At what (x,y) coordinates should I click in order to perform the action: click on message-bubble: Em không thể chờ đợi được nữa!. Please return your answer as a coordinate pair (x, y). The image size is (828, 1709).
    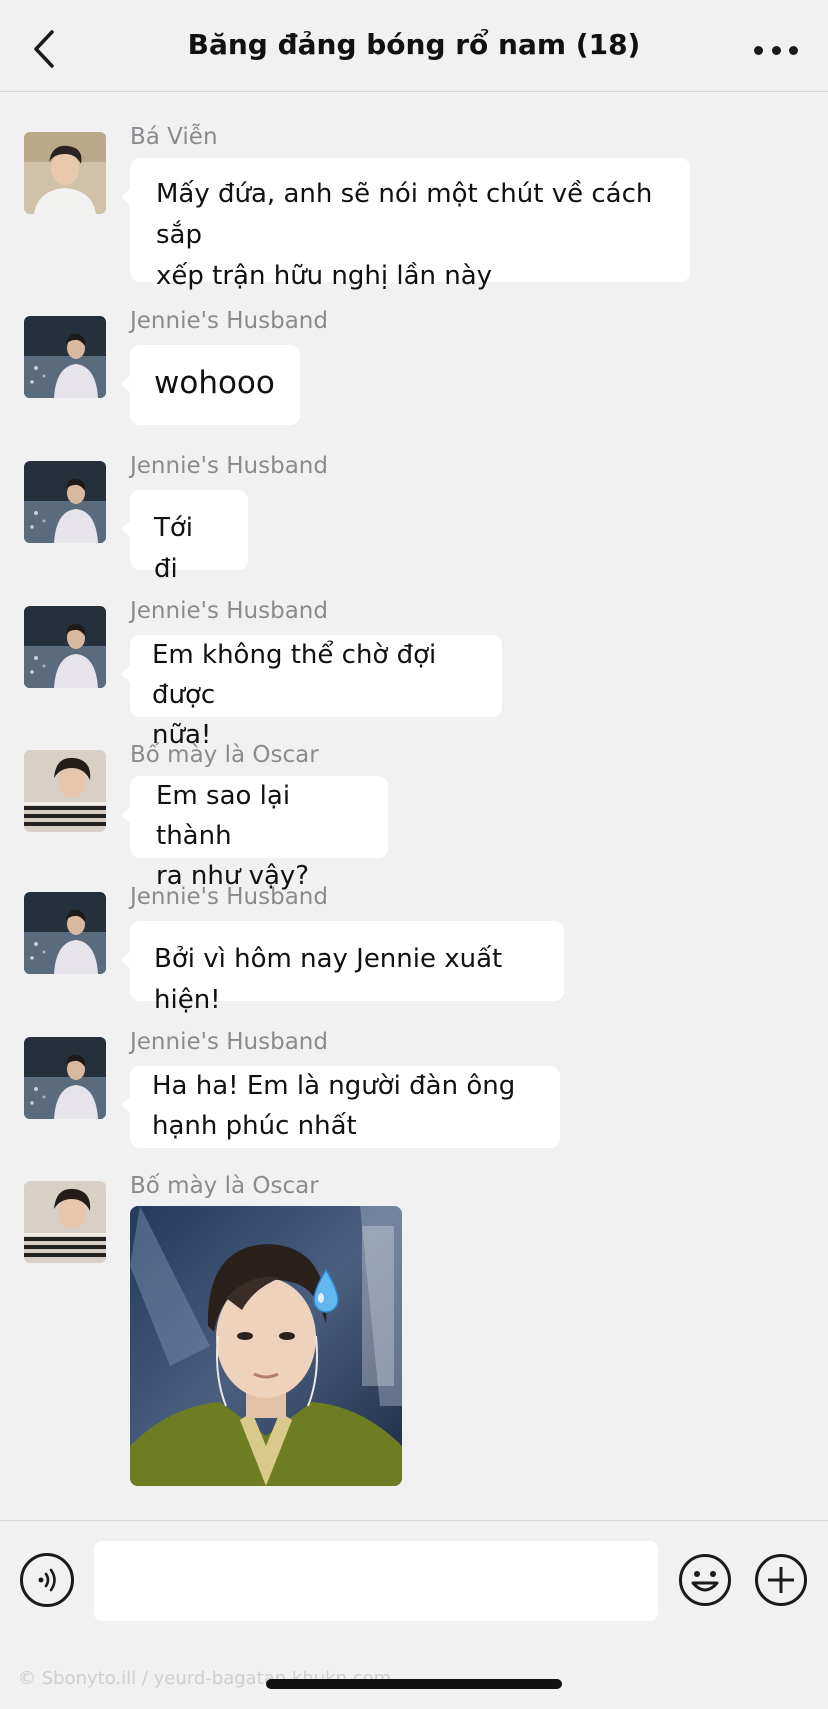
    Looking at the image, I should click on (311, 692).